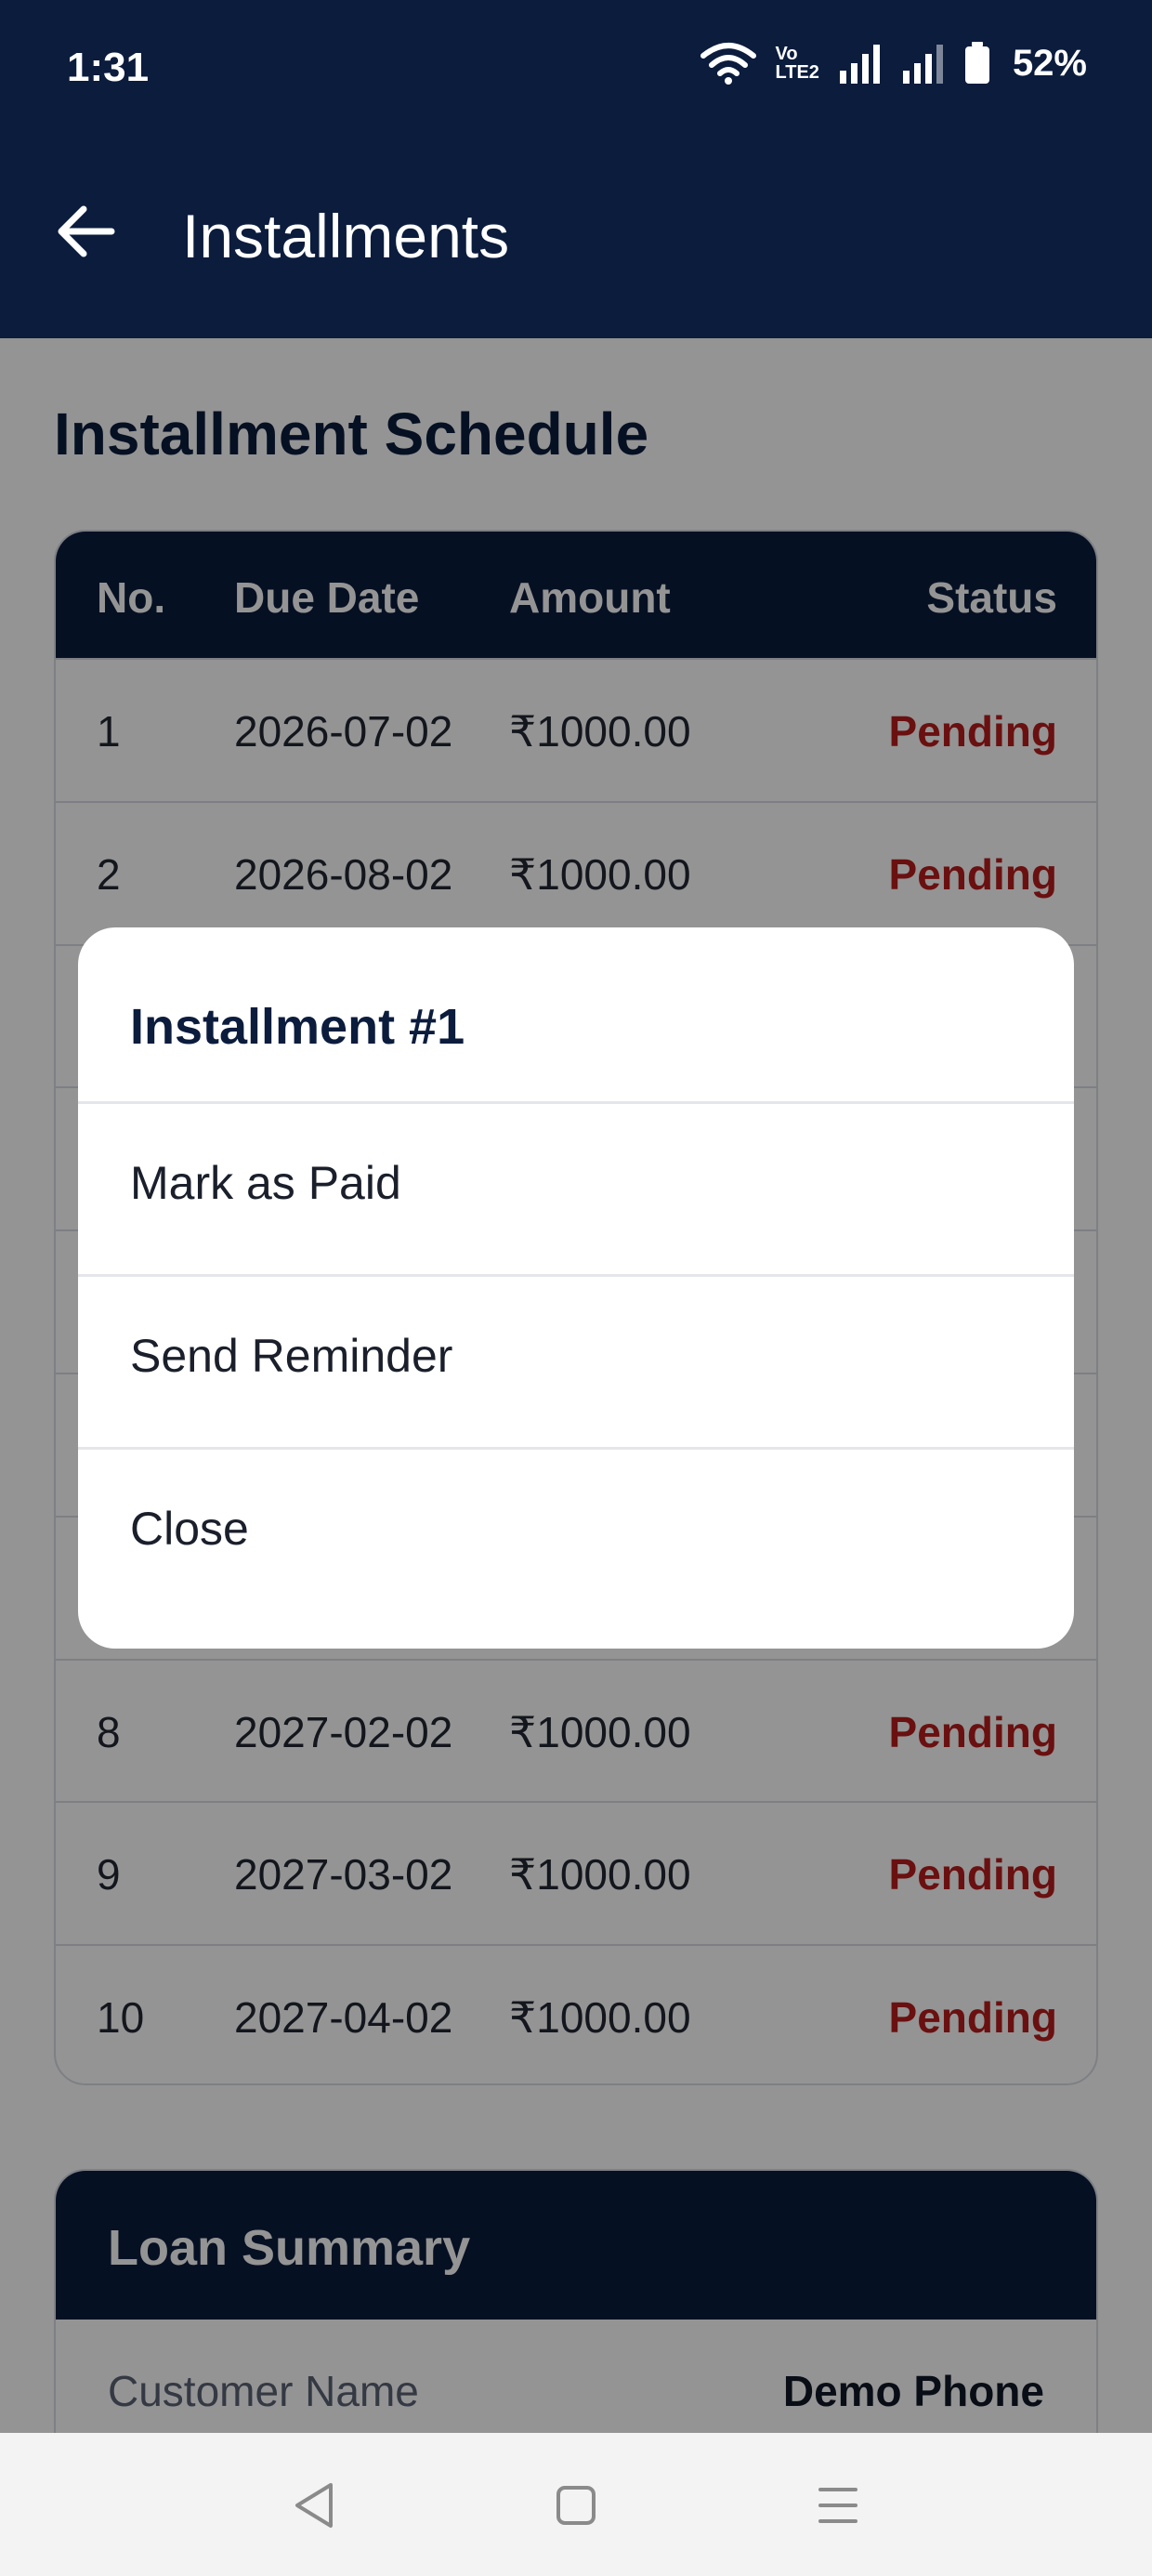 This screenshot has height=2576, width=1152. Describe the element at coordinates (576, 1363) in the screenshot. I see `send-reminder-button: Send Reminder` at that location.